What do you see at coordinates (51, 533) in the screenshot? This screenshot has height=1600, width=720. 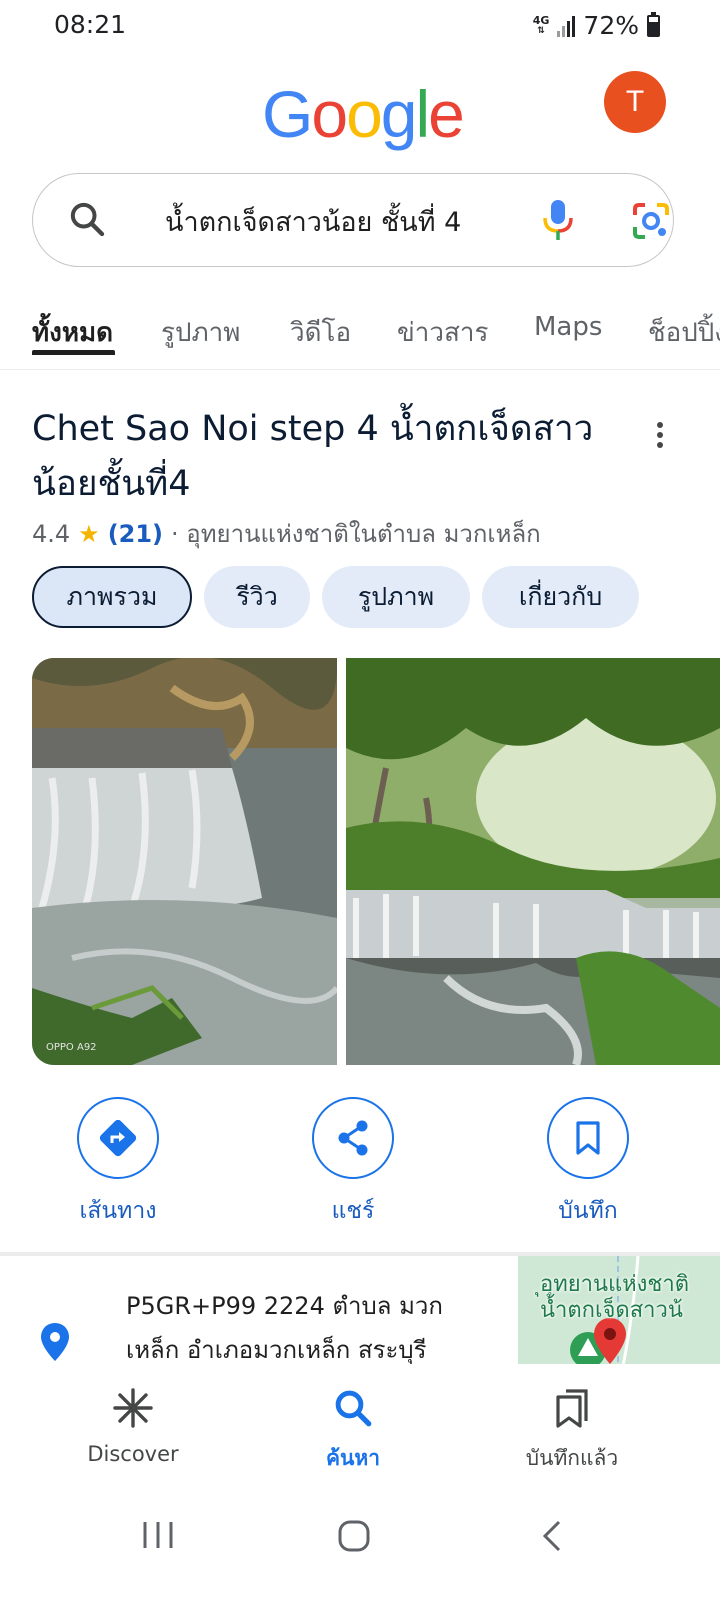 I see `rating-value: 4.4` at bounding box center [51, 533].